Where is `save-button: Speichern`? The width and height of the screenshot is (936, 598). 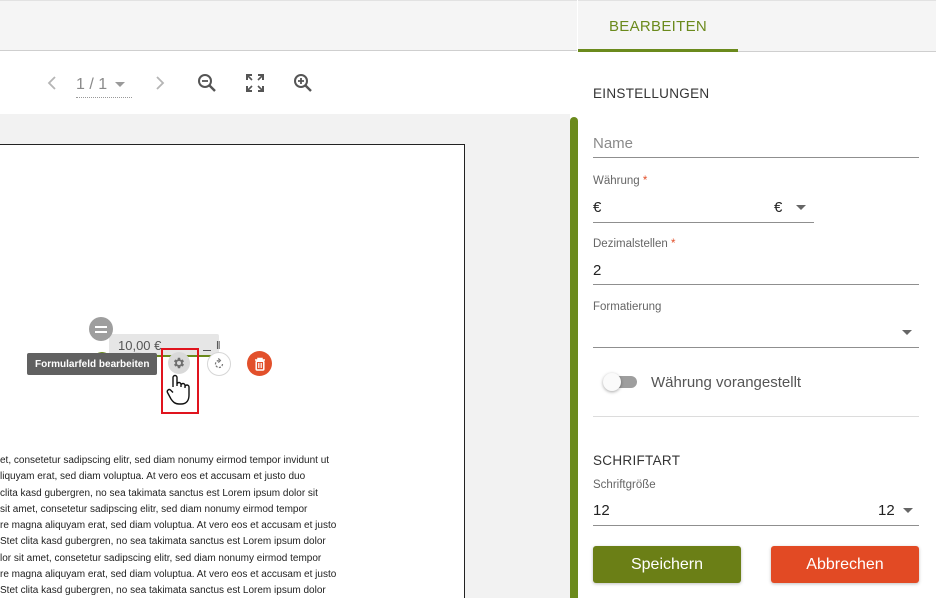 save-button: Speichern is located at coordinates (667, 564).